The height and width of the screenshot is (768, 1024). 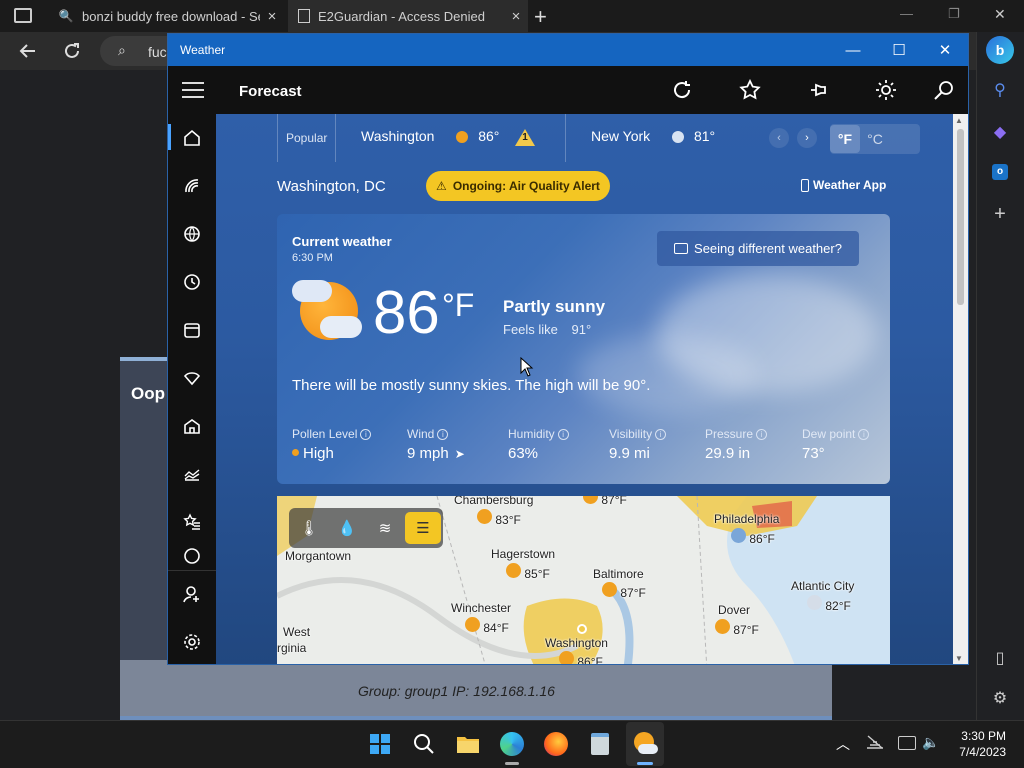 I want to click on maximize-button: ☐, so click(x=899, y=50).